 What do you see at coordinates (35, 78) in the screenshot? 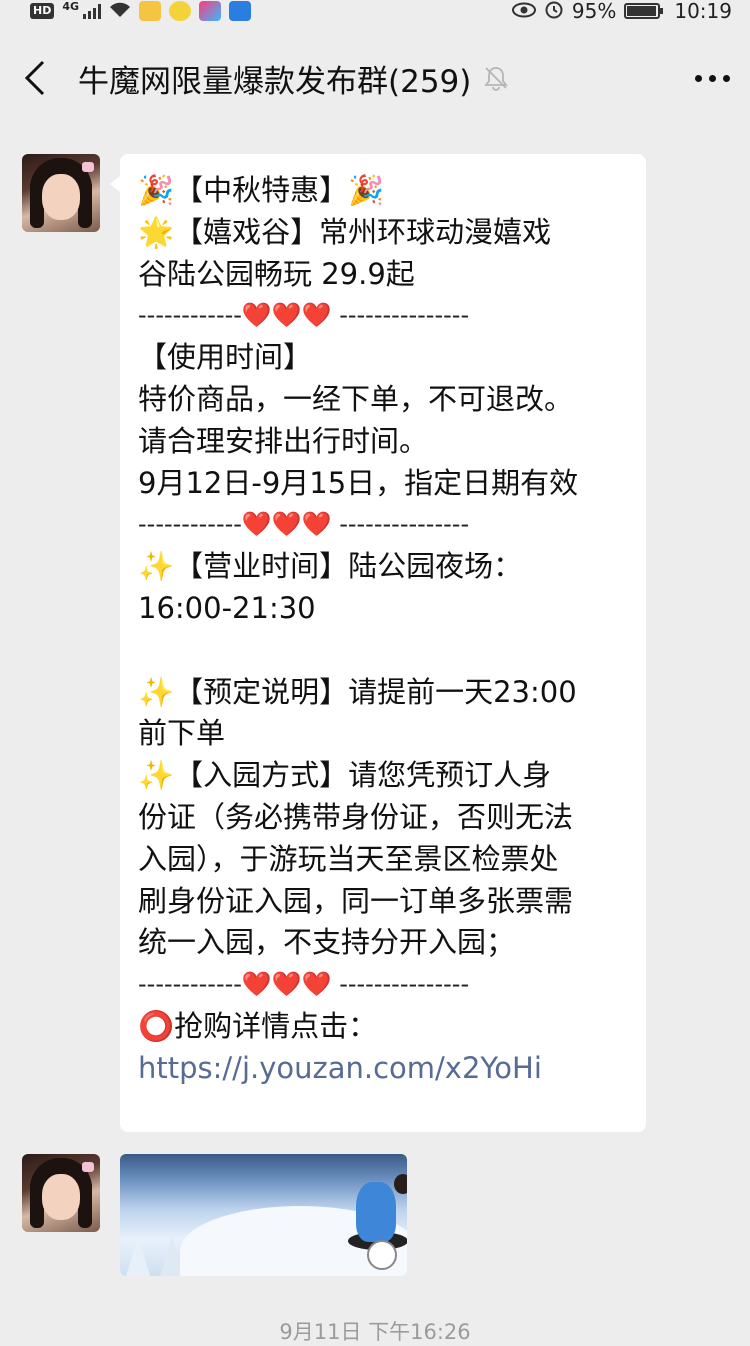
I see `back-arrow-icon` at bounding box center [35, 78].